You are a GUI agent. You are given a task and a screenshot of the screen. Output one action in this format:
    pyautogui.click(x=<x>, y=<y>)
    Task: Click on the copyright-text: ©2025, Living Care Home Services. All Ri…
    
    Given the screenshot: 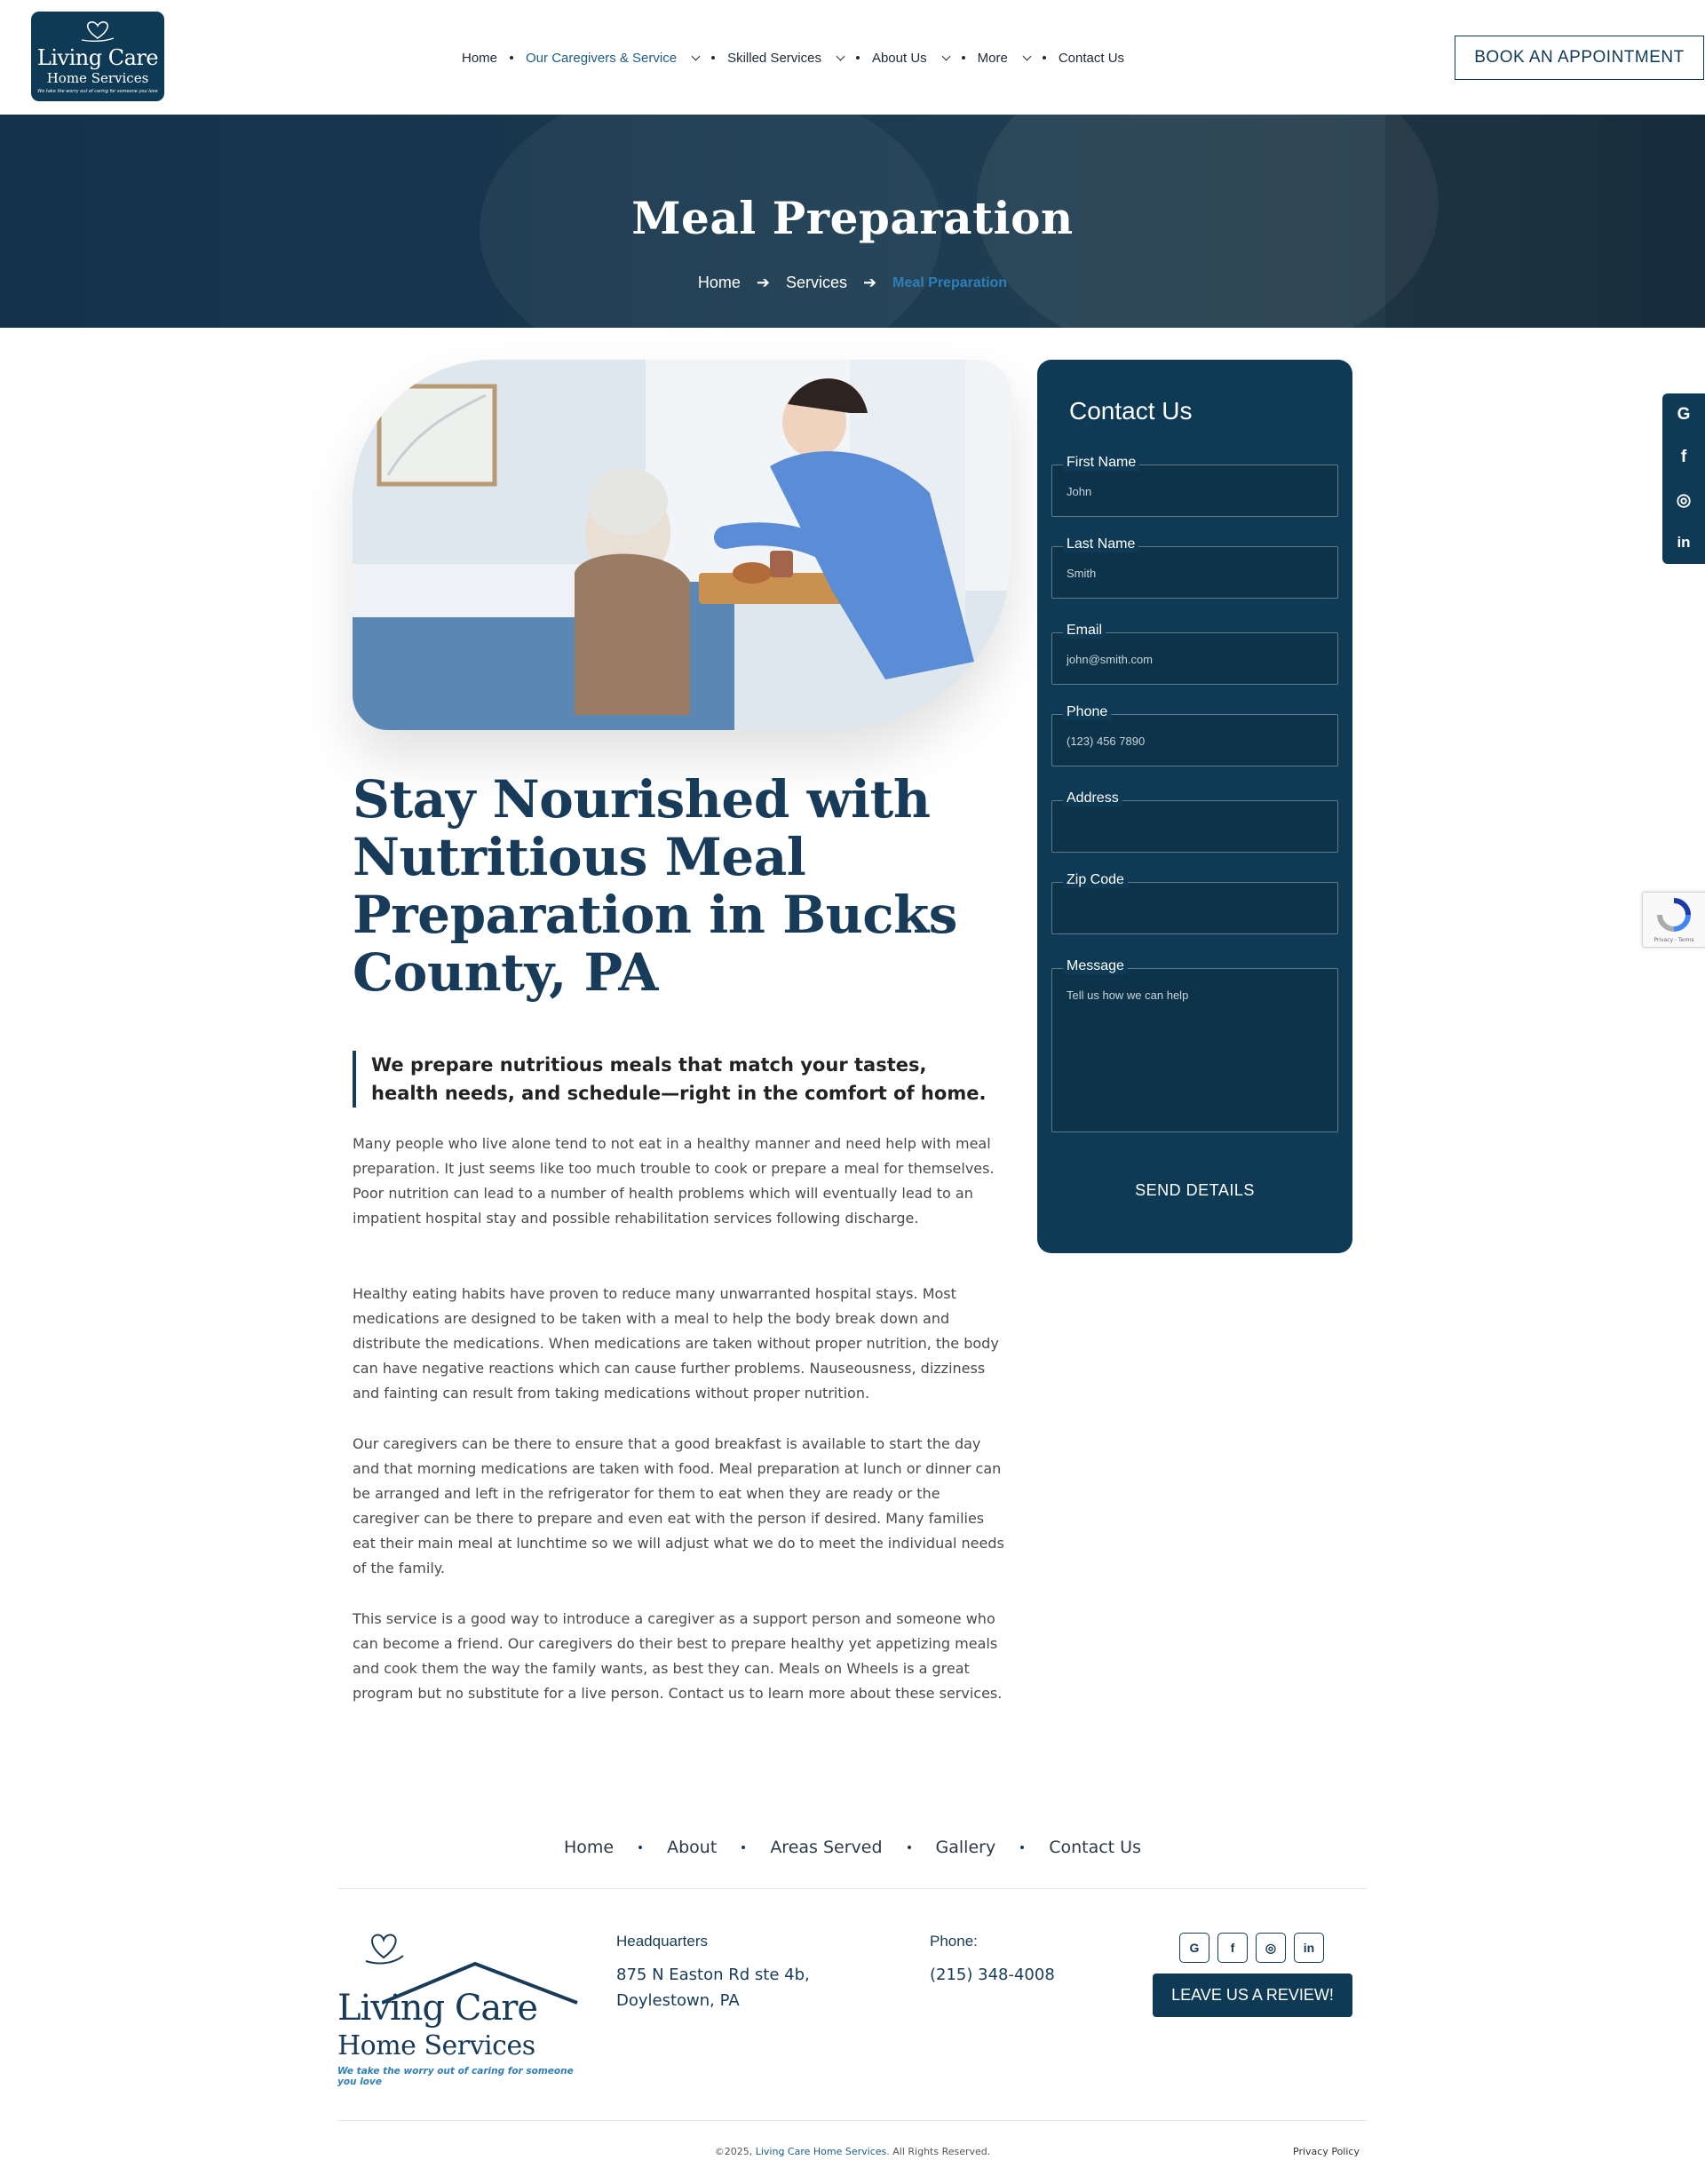 What is the action you would take?
    pyautogui.click(x=853, y=2151)
    